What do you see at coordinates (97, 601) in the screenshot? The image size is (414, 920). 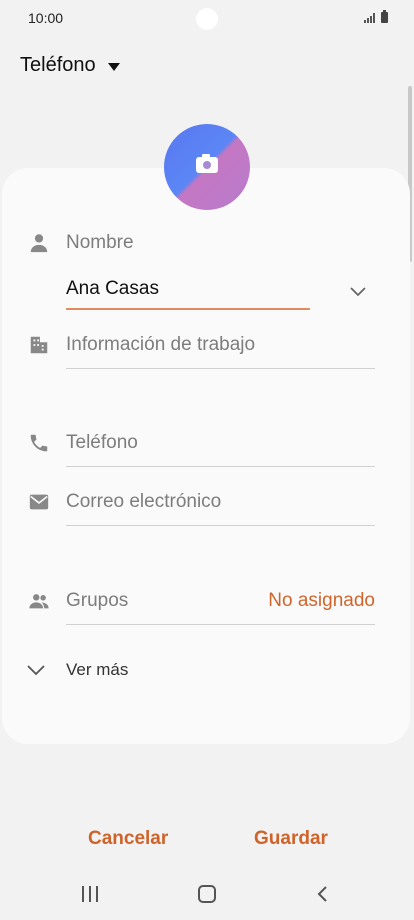 I see `groups-label: Grupos` at bounding box center [97, 601].